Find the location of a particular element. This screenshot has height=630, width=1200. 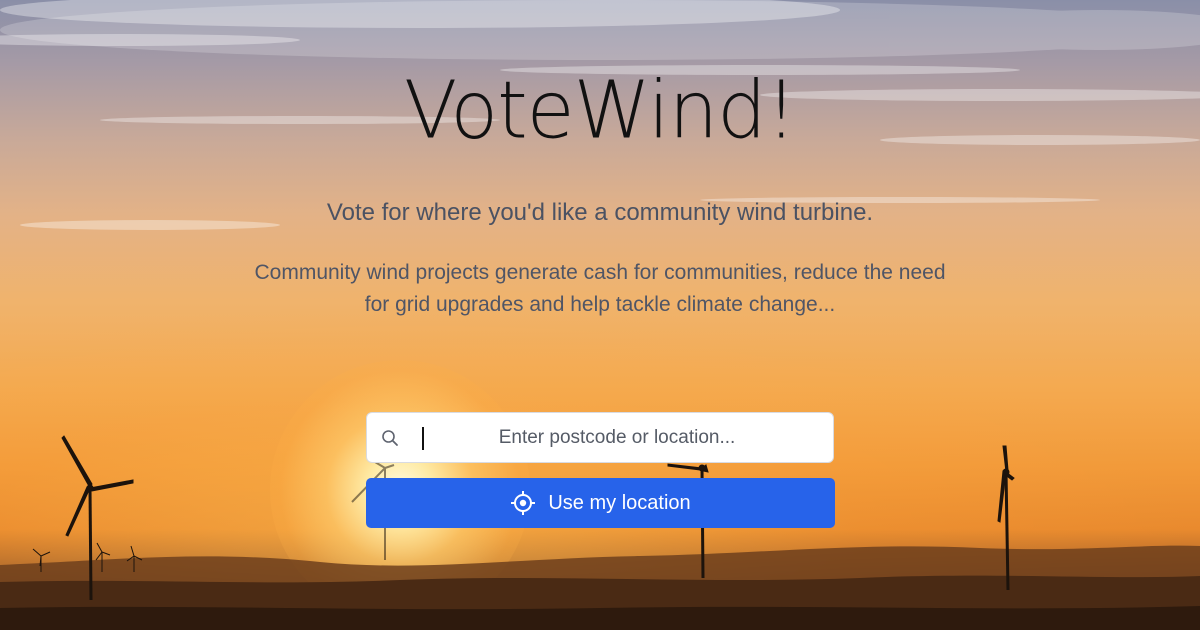

turbine-right is located at coordinates (1006, 518).